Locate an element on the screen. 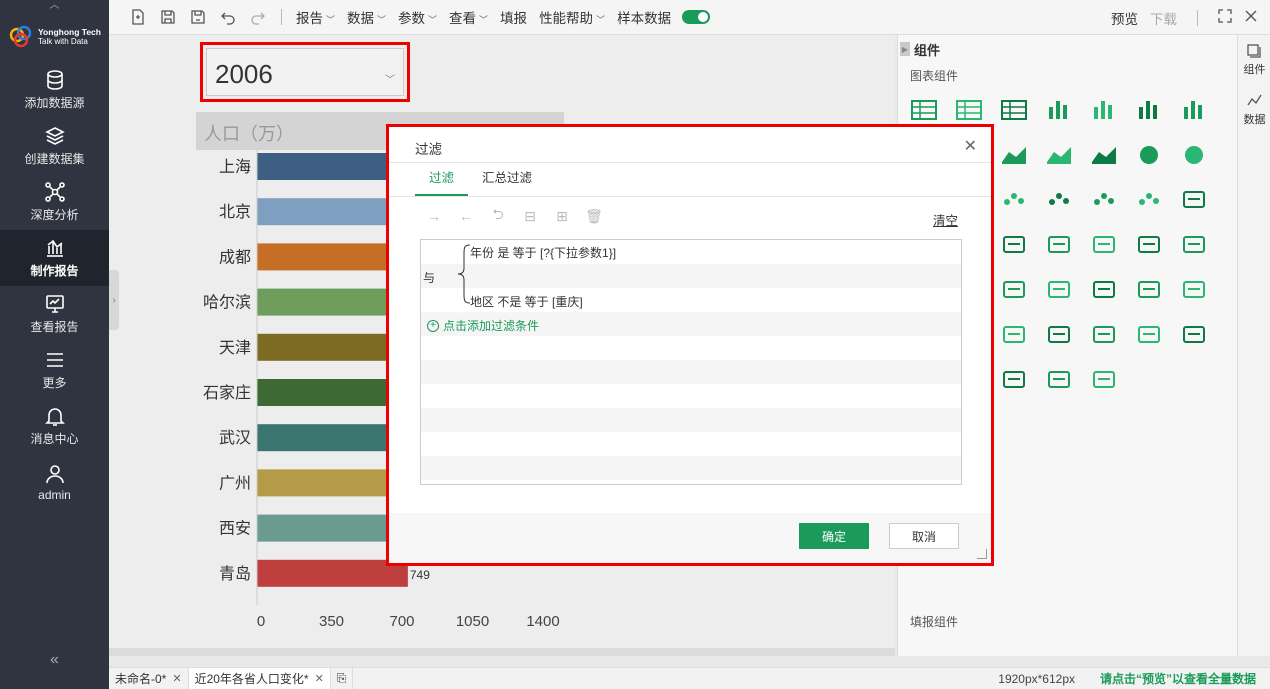 This screenshot has height=689, width=1270. scroll-up-icon: ︿ is located at coordinates (54, 6).